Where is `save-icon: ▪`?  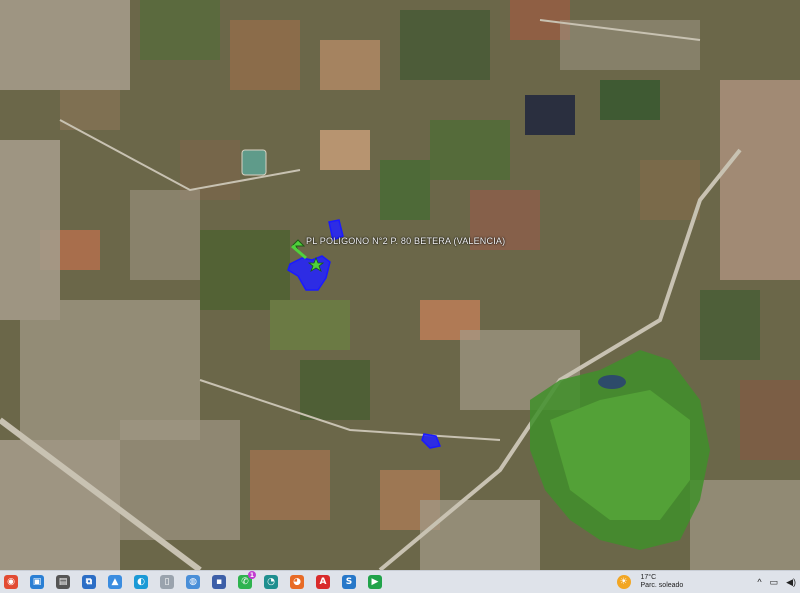 save-icon: ▪ is located at coordinates (219, 582).